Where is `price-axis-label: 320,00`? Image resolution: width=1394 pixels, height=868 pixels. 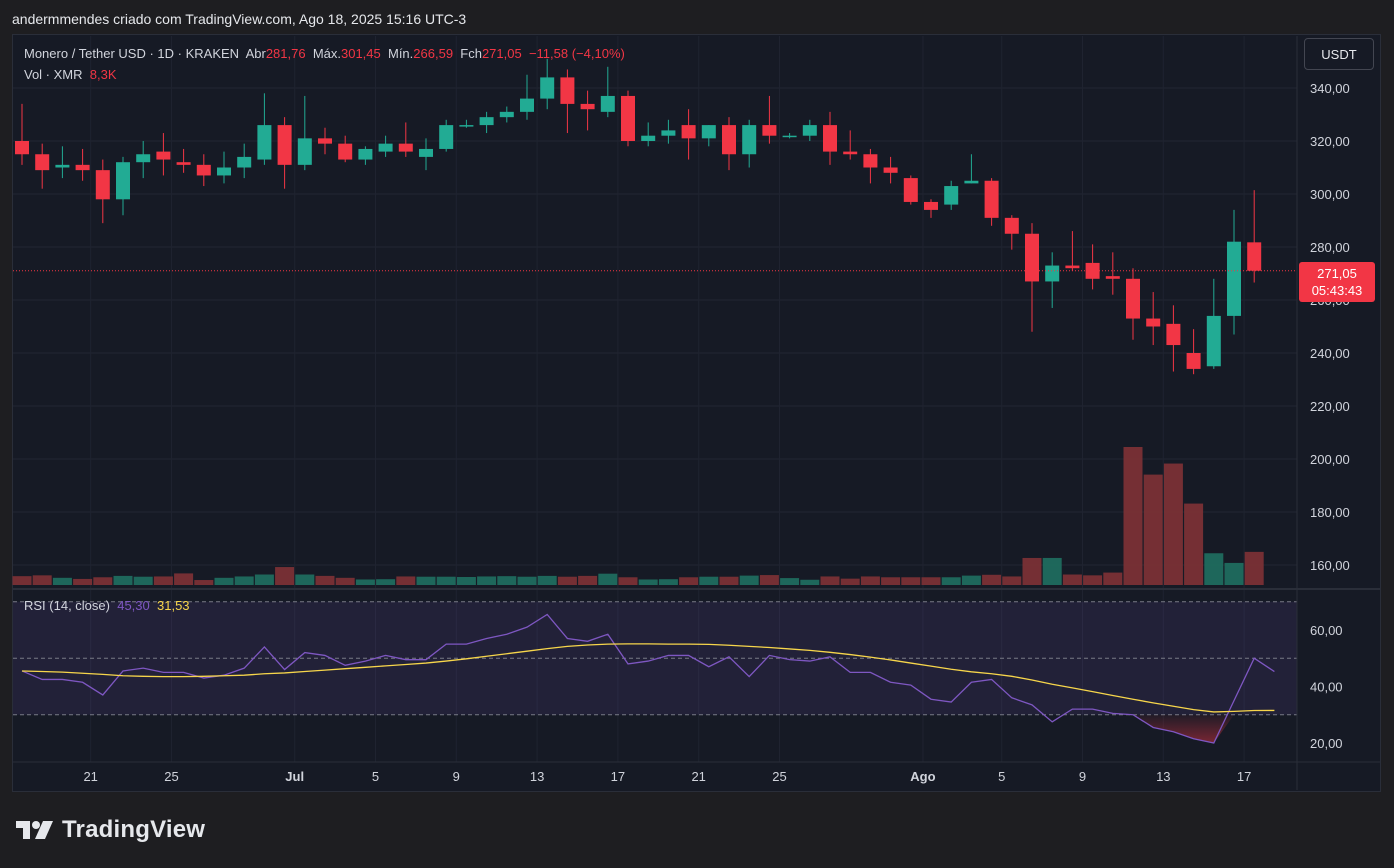
price-axis-label: 320,00 is located at coordinates (1330, 141).